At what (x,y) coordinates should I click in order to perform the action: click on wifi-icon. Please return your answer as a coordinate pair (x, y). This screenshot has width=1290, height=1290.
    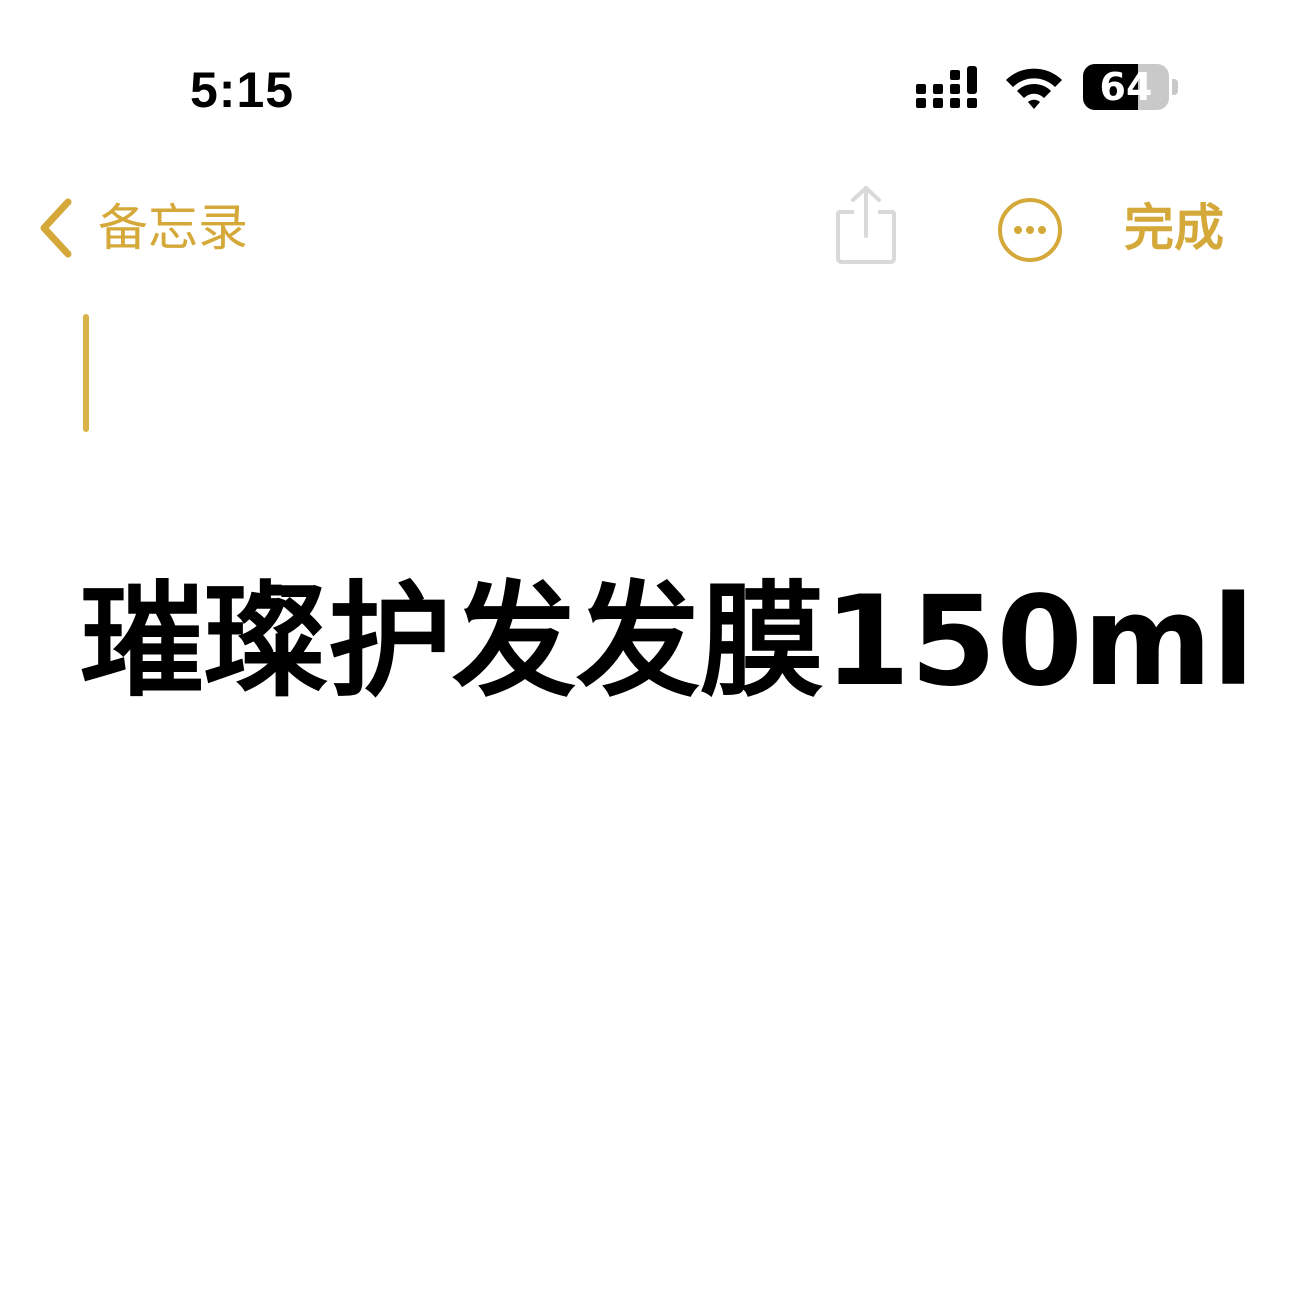
    Looking at the image, I should click on (1034, 88).